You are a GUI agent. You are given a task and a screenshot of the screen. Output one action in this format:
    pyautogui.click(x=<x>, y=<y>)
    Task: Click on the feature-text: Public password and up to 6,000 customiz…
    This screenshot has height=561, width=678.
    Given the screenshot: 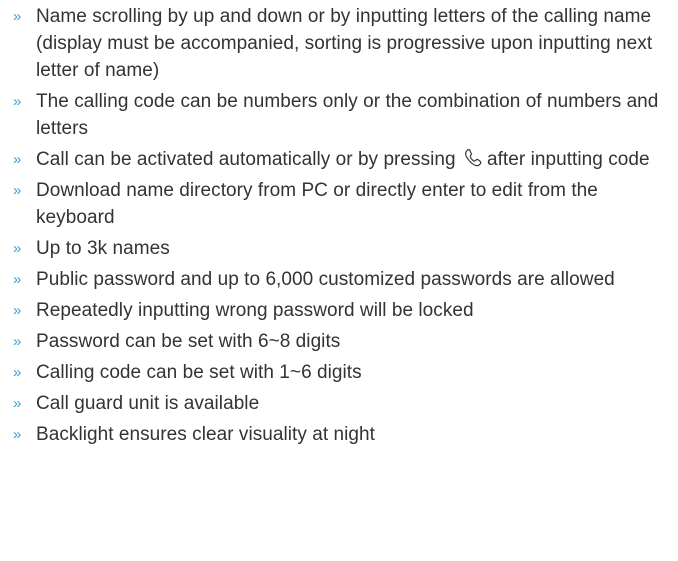 What is the action you would take?
    pyautogui.click(x=325, y=279)
    